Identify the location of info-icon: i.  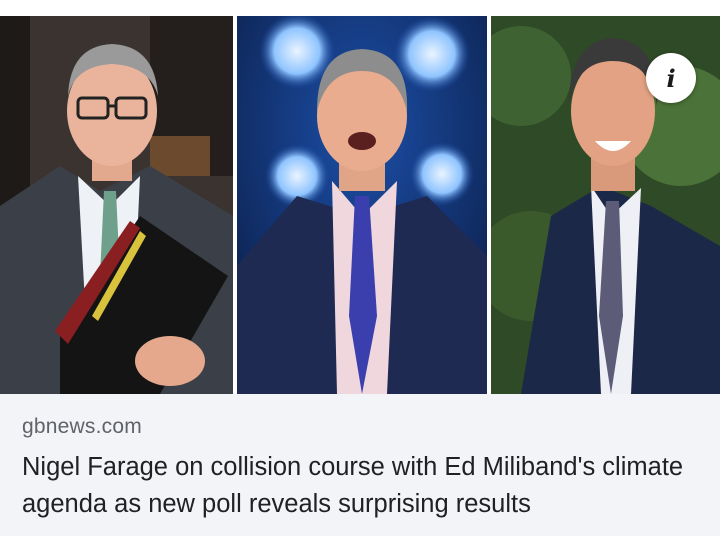
(671, 78).